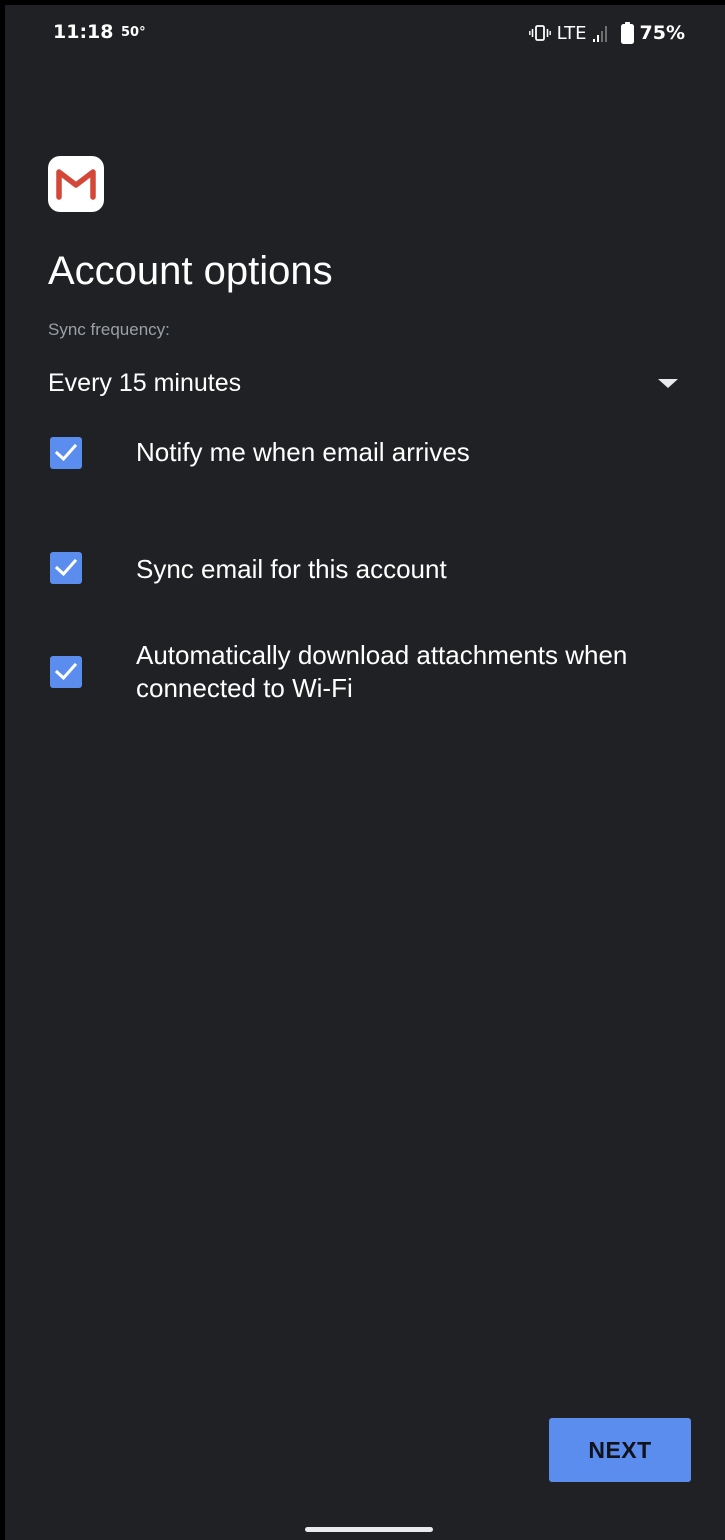  Describe the element at coordinates (145, 382) in the screenshot. I see `sync-frequency-value: Every 15 minutes` at that location.